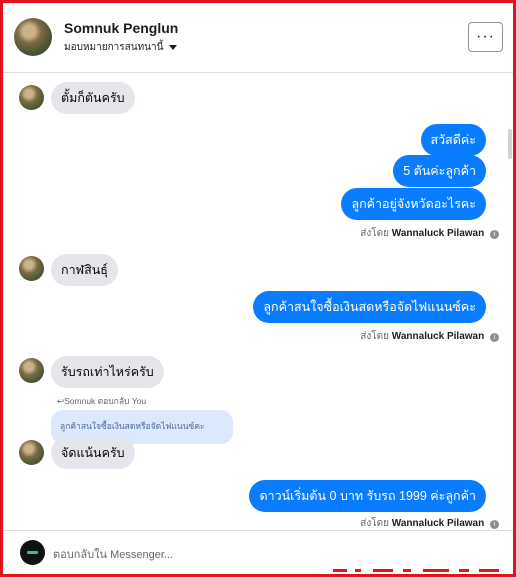 The width and height of the screenshot is (516, 577). What do you see at coordinates (413, 204) in the screenshot?
I see `outgoing-message: ลูกค้าอยู่จังหวัดอะไรคะ` at bounding box center [413, 204].